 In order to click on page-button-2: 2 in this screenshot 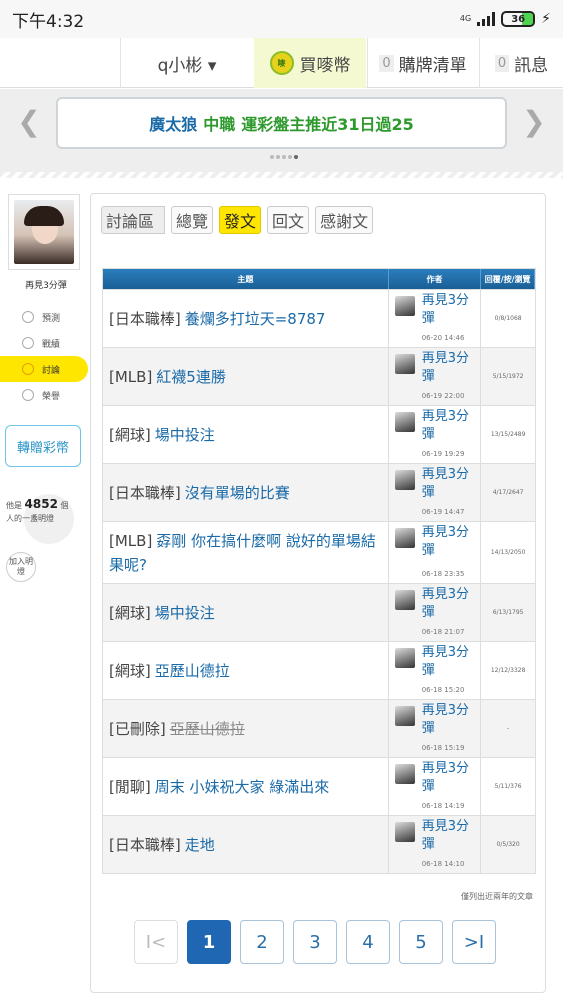, I will do `click(262, 942)`.